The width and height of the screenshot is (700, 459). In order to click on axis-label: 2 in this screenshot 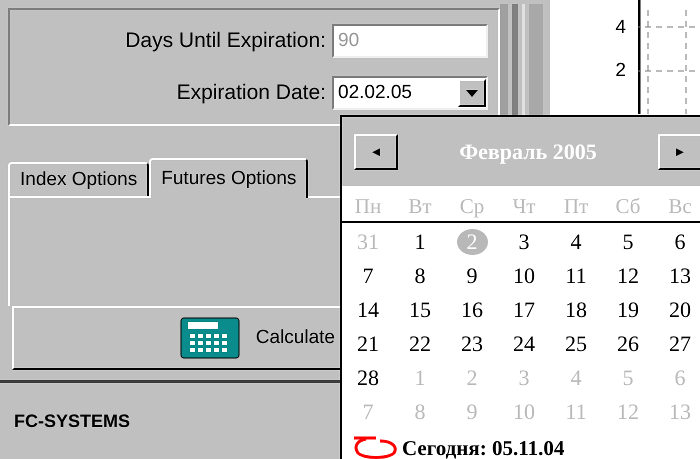, I will do `click(620, 70)`.